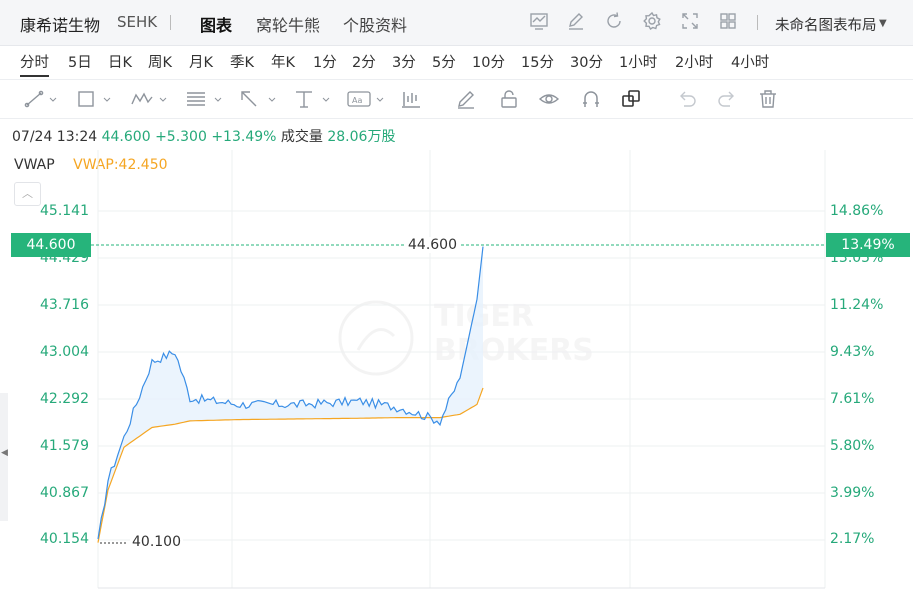 The height and width of the screenshot is (595, 913). Describe the element at coordinates (852, 493) in the screenshot. I see `pct-tick: 3.99%` at that location.